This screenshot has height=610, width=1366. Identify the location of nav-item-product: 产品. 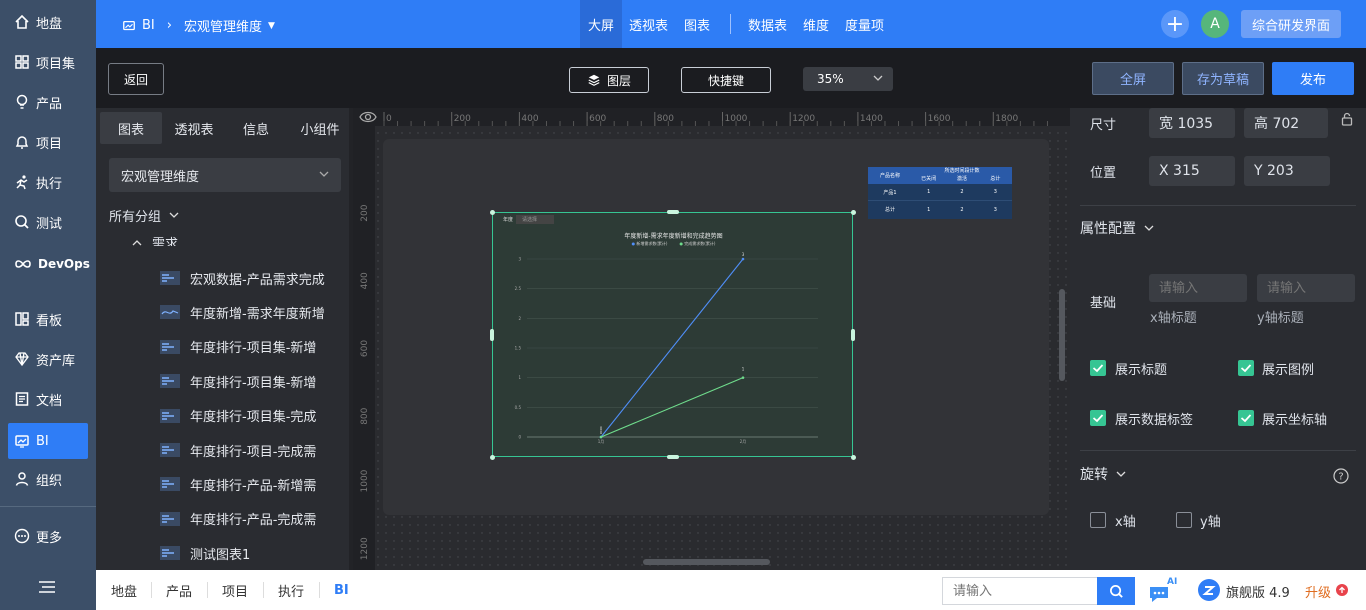
(48, 102).